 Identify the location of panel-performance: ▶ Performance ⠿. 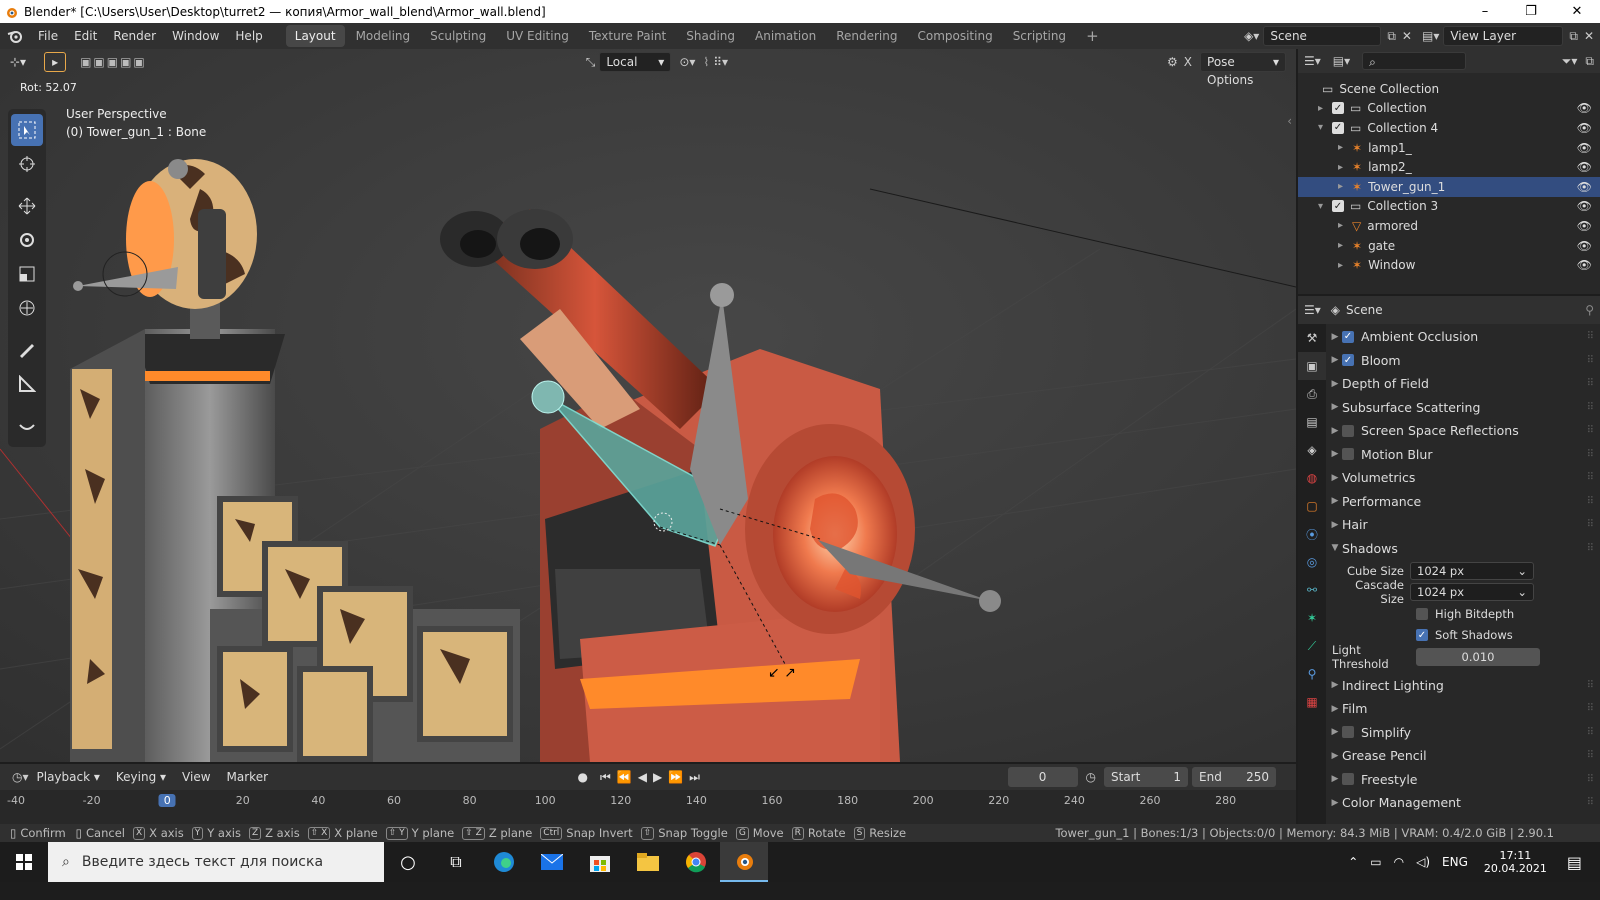
(1464, 502).